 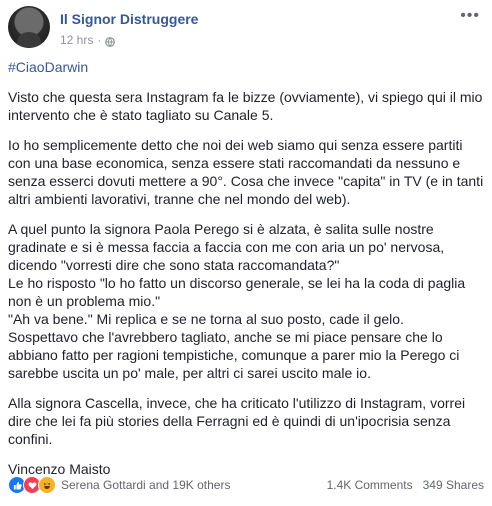 What do you see at coordinates (129, 40) in the screenshot?
I see `timestamp-row: 12 hrs ·` at bounding box center [129, 40].